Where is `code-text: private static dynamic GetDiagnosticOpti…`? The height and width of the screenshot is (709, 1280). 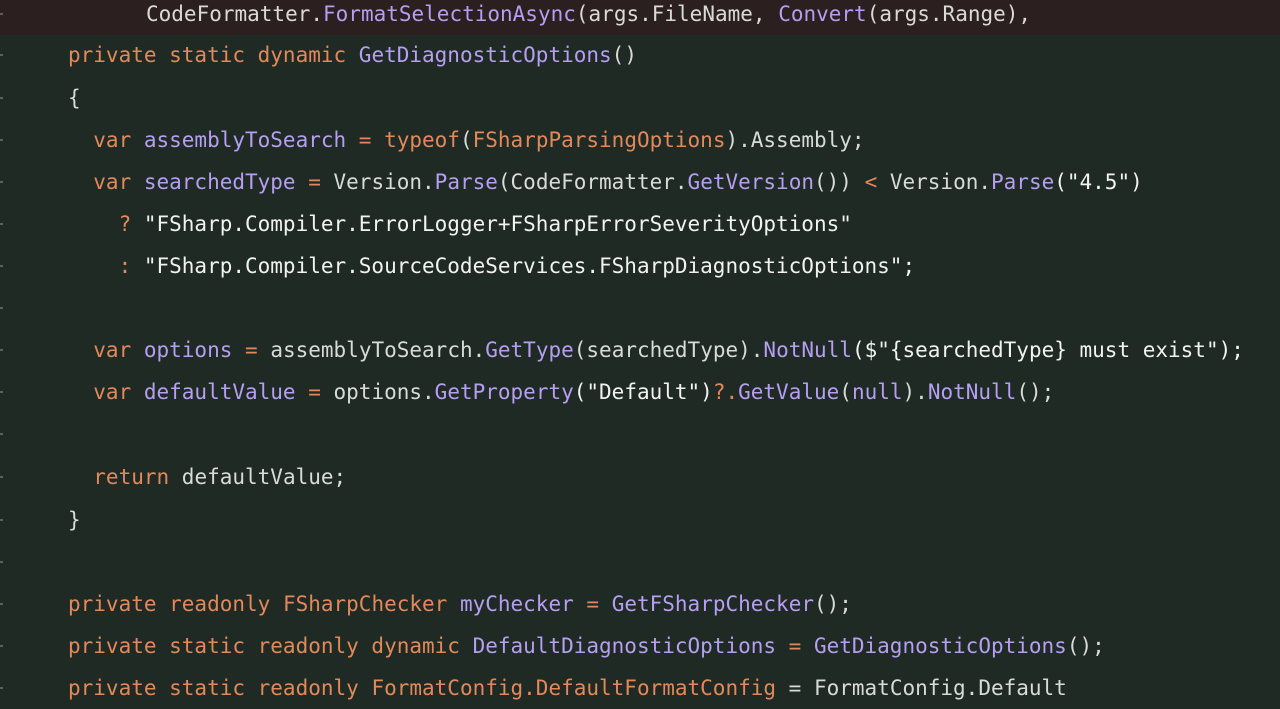
code-text: private static dynamic GetDiagnosticOpti… is located at coordinates (352, 55).